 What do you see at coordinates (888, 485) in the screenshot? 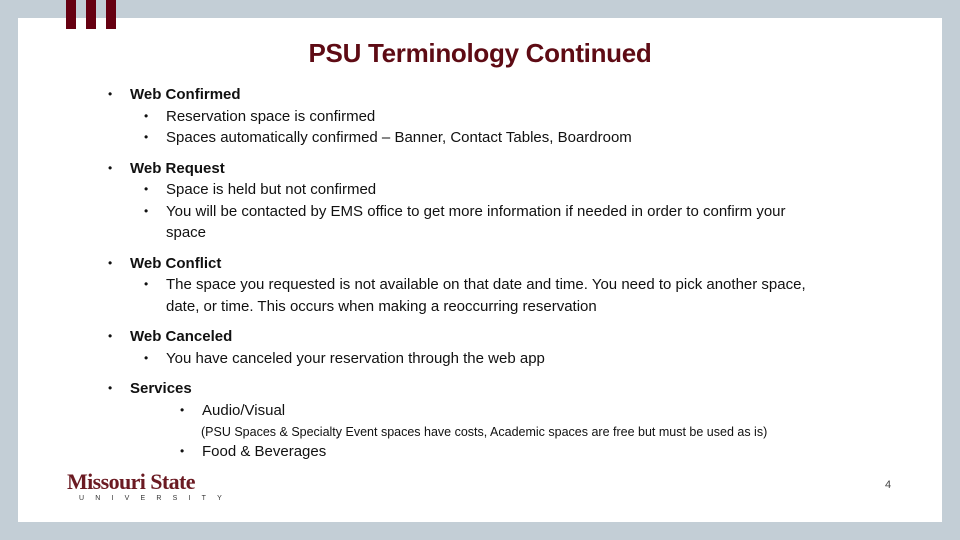
I see `page-number: 4` at bounding box center [888, 485].